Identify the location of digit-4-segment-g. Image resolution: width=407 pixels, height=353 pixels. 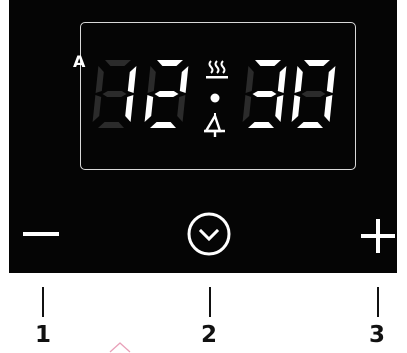
(313, 94).